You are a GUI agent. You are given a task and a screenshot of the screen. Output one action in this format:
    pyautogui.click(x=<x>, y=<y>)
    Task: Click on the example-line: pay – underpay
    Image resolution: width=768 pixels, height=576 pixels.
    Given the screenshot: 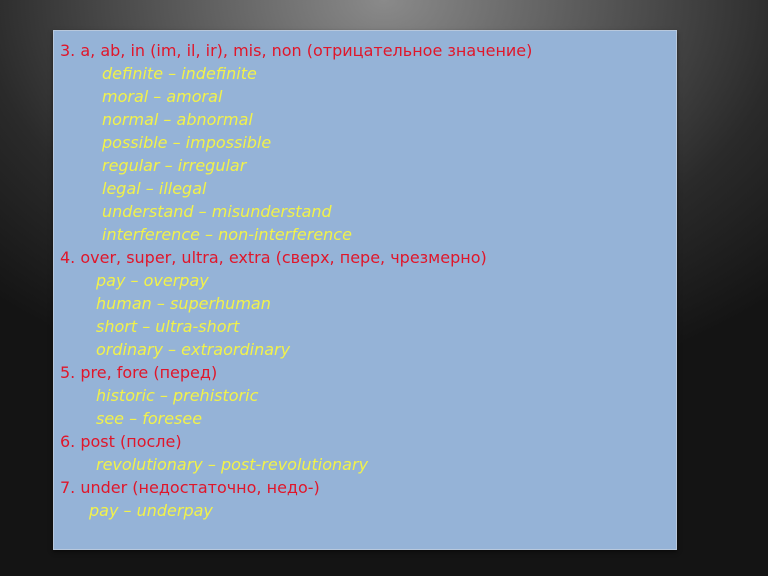 What is the action you would take?
    pyautogui.click(x=151, y=510)
    